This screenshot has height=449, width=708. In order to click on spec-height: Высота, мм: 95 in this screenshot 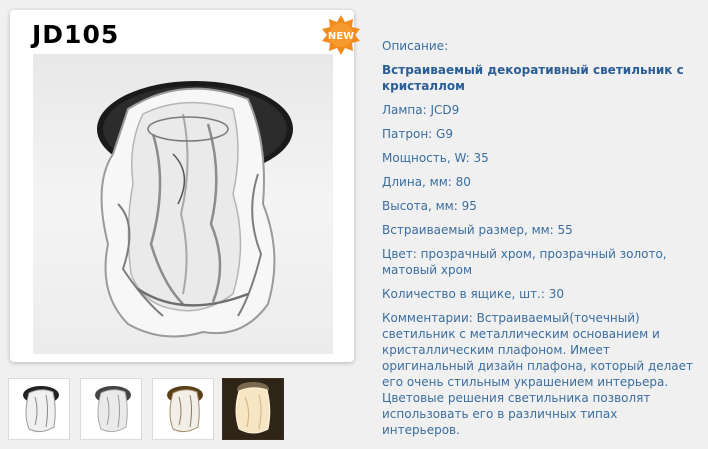, I will do `click(429, 206)`.